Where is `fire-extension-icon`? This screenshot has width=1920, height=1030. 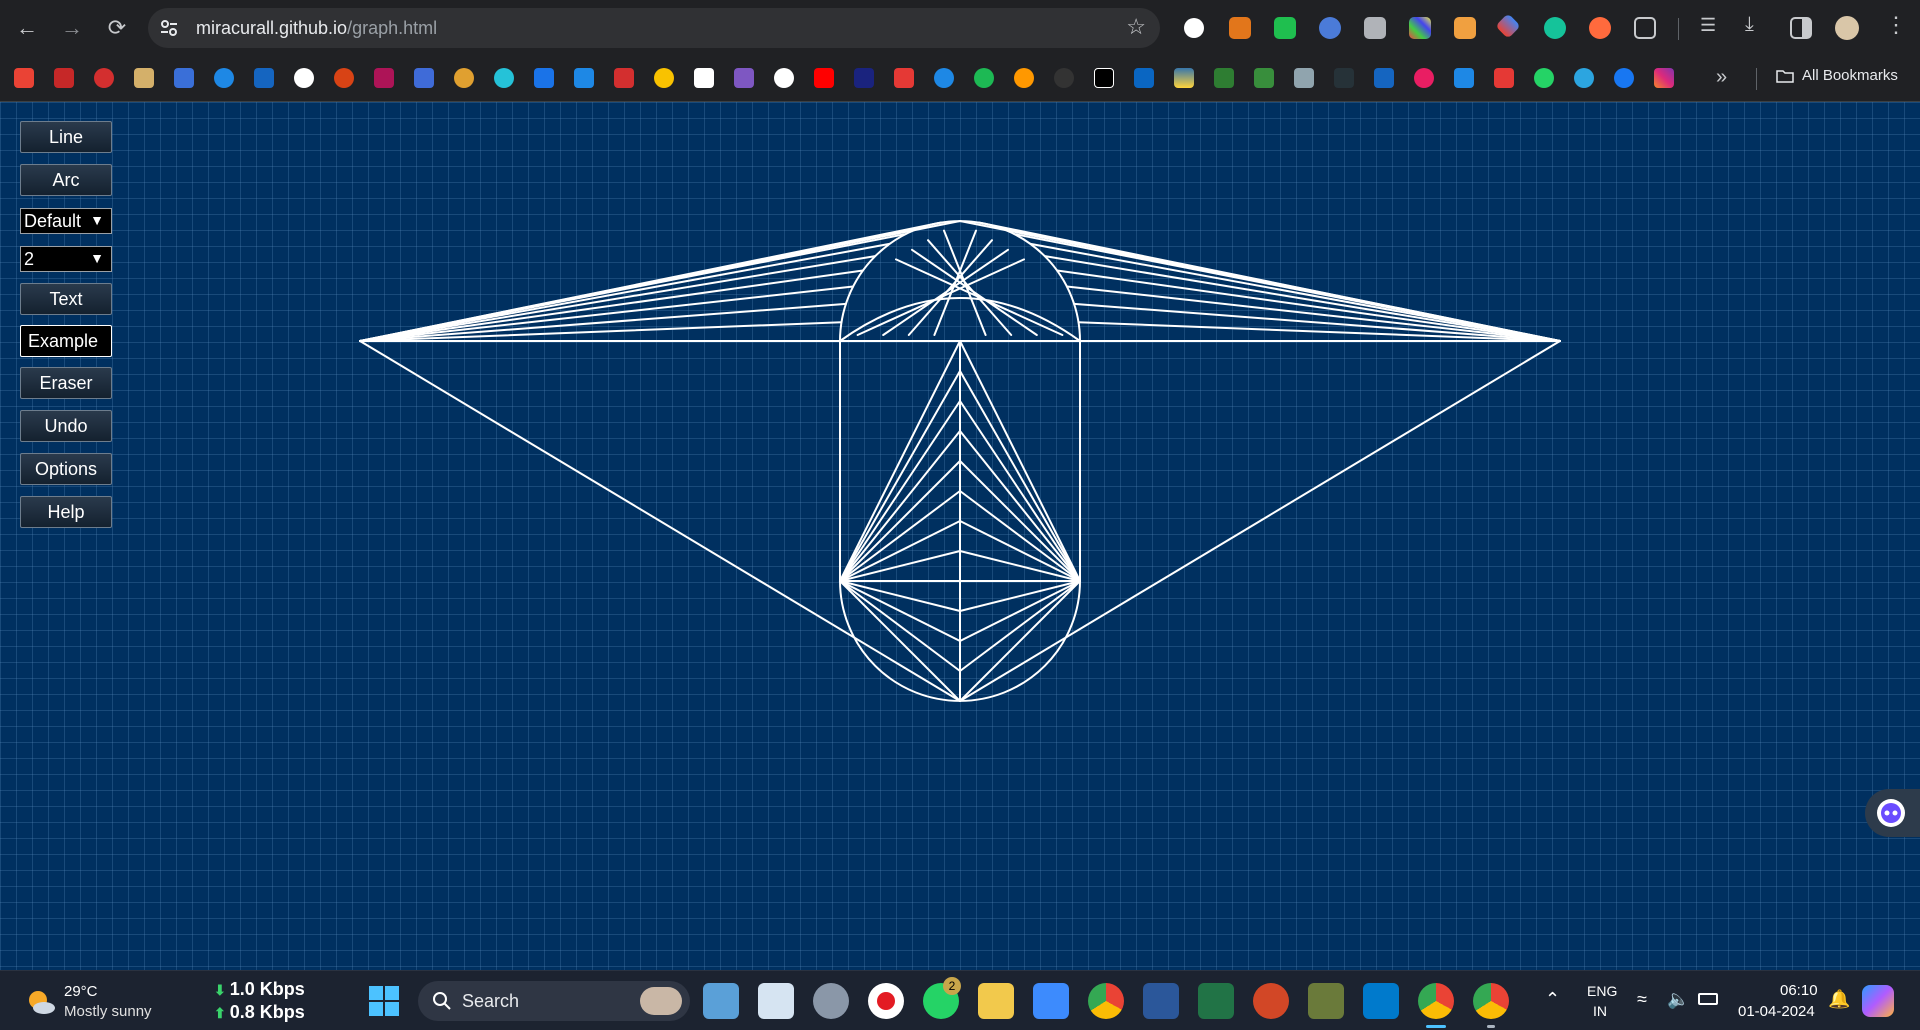 fire-extension-icon is located at coordinates (1600, 28).